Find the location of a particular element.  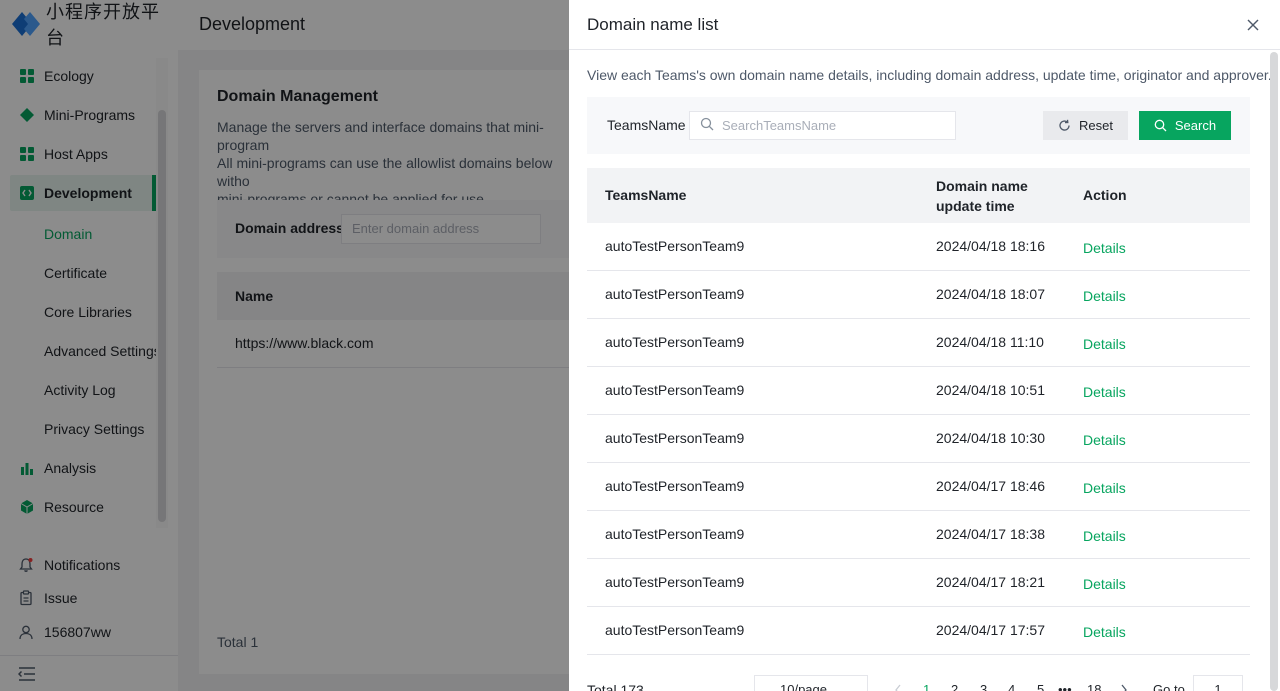

reset-button: Reset is located at coordinates (1085, 125).